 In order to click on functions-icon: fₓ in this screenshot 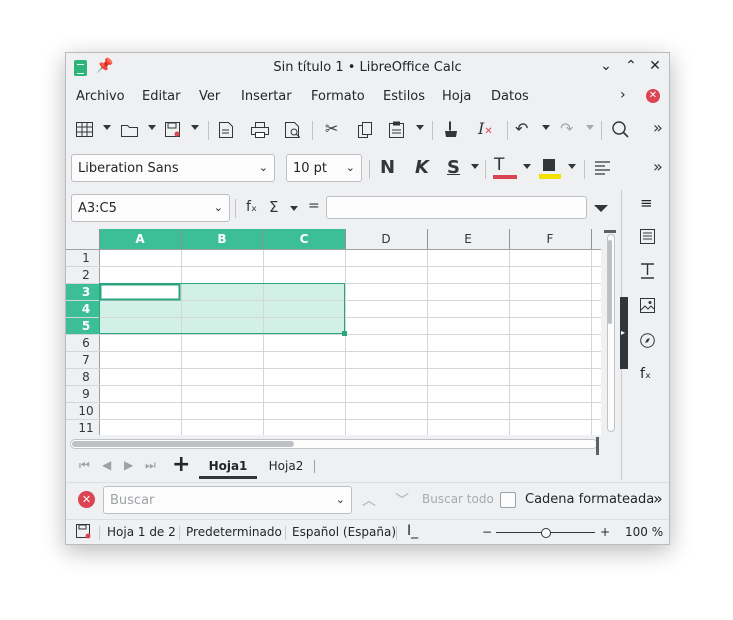, I will do `click(645, 374)`.